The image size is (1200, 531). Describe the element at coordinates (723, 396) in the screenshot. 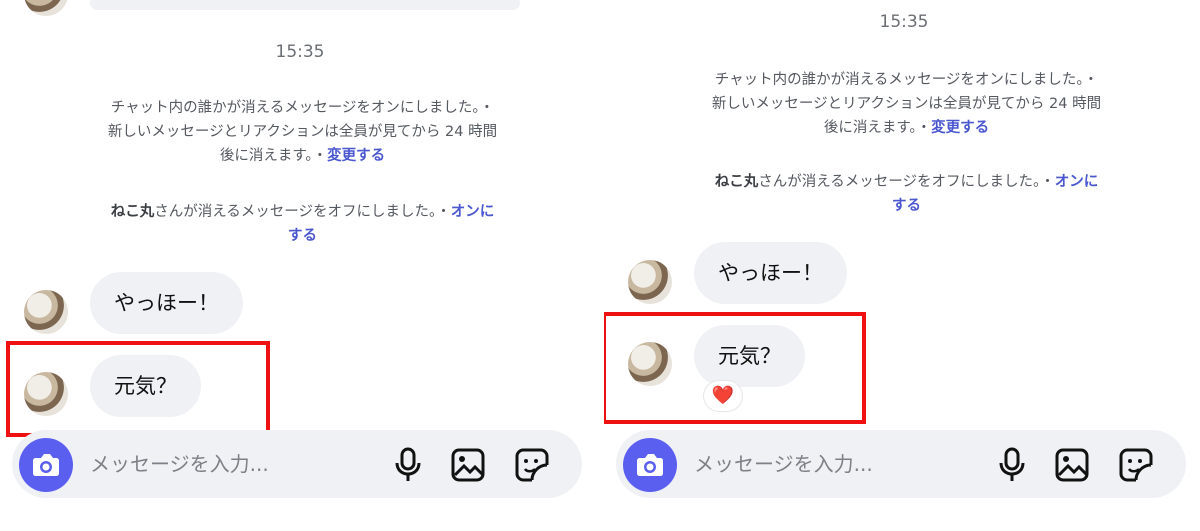

I see `heart-reaction: ❤️` at that location.